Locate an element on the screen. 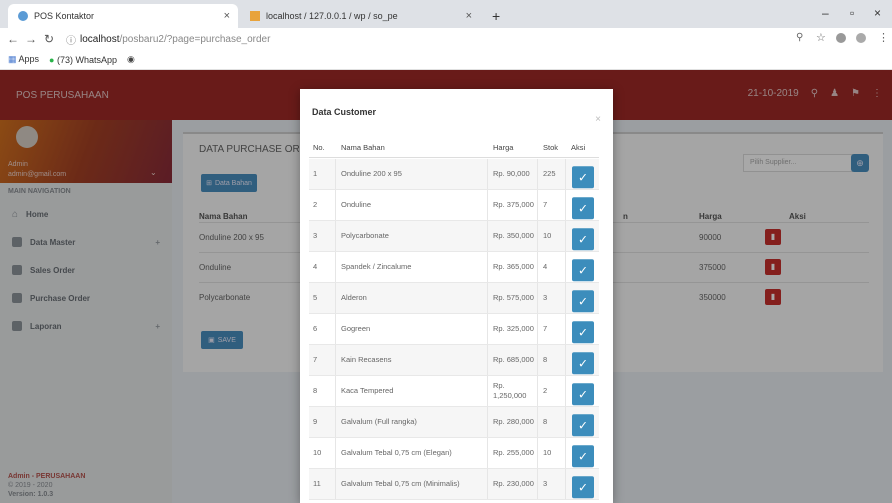 Image resolution: width=892 pixels, height=503 pixels. table-row: 1 Onduline 200 x 95 Rp. 90,000 225 ✓ is located at coordinates (454, 174).